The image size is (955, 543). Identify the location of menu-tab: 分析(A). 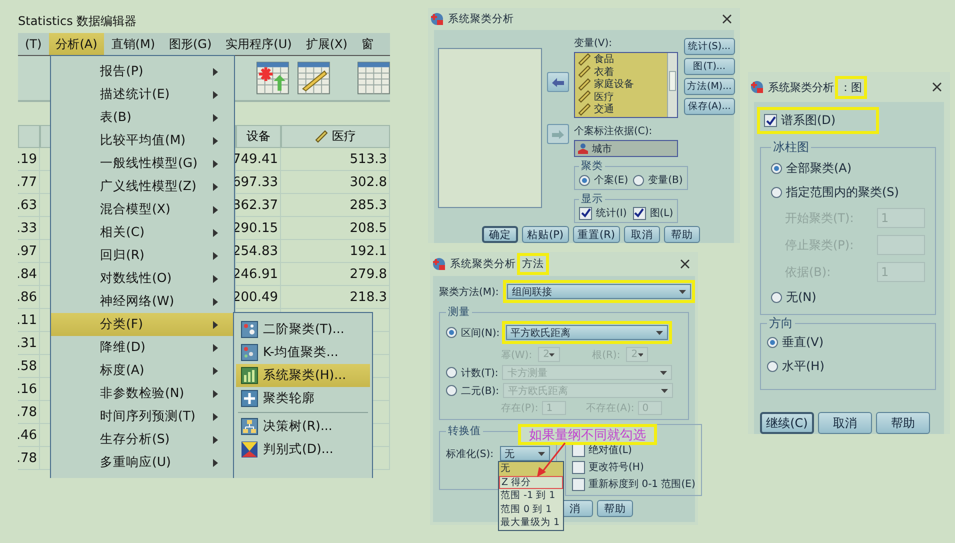
(76, 44).